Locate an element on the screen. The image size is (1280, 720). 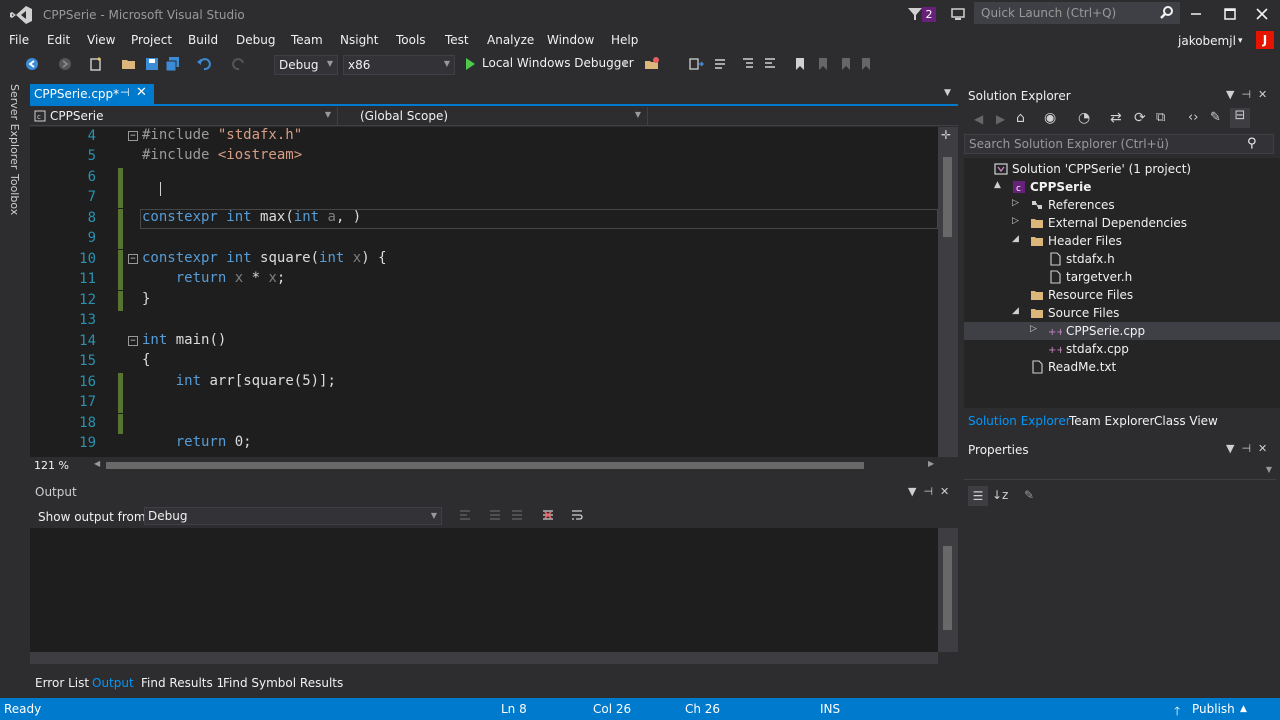
prev-bookmark-icon is located at coordinates (823, 64).